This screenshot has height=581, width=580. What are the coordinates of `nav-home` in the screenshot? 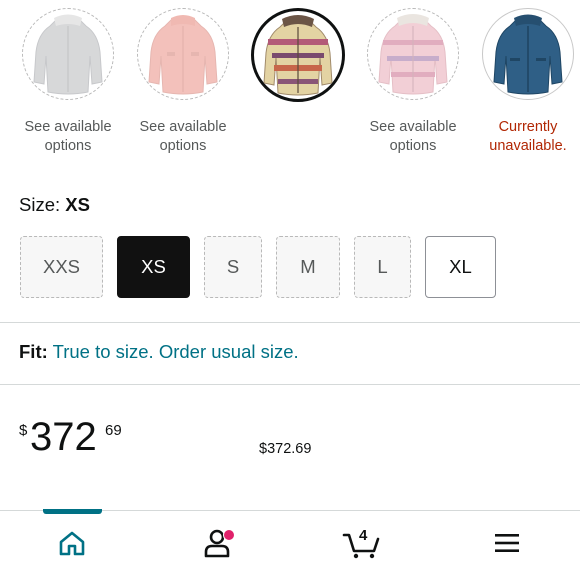 It's located at (72, 543).